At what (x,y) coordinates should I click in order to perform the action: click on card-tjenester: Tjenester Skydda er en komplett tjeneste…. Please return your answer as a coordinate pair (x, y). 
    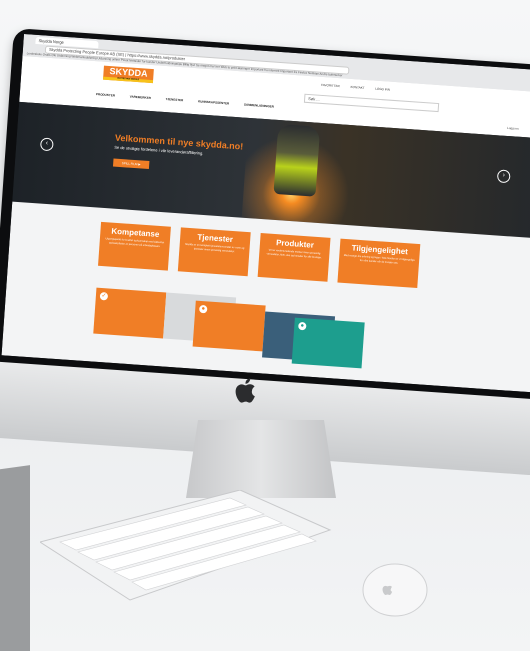
    Looking at the image, I should click on (214, 252).